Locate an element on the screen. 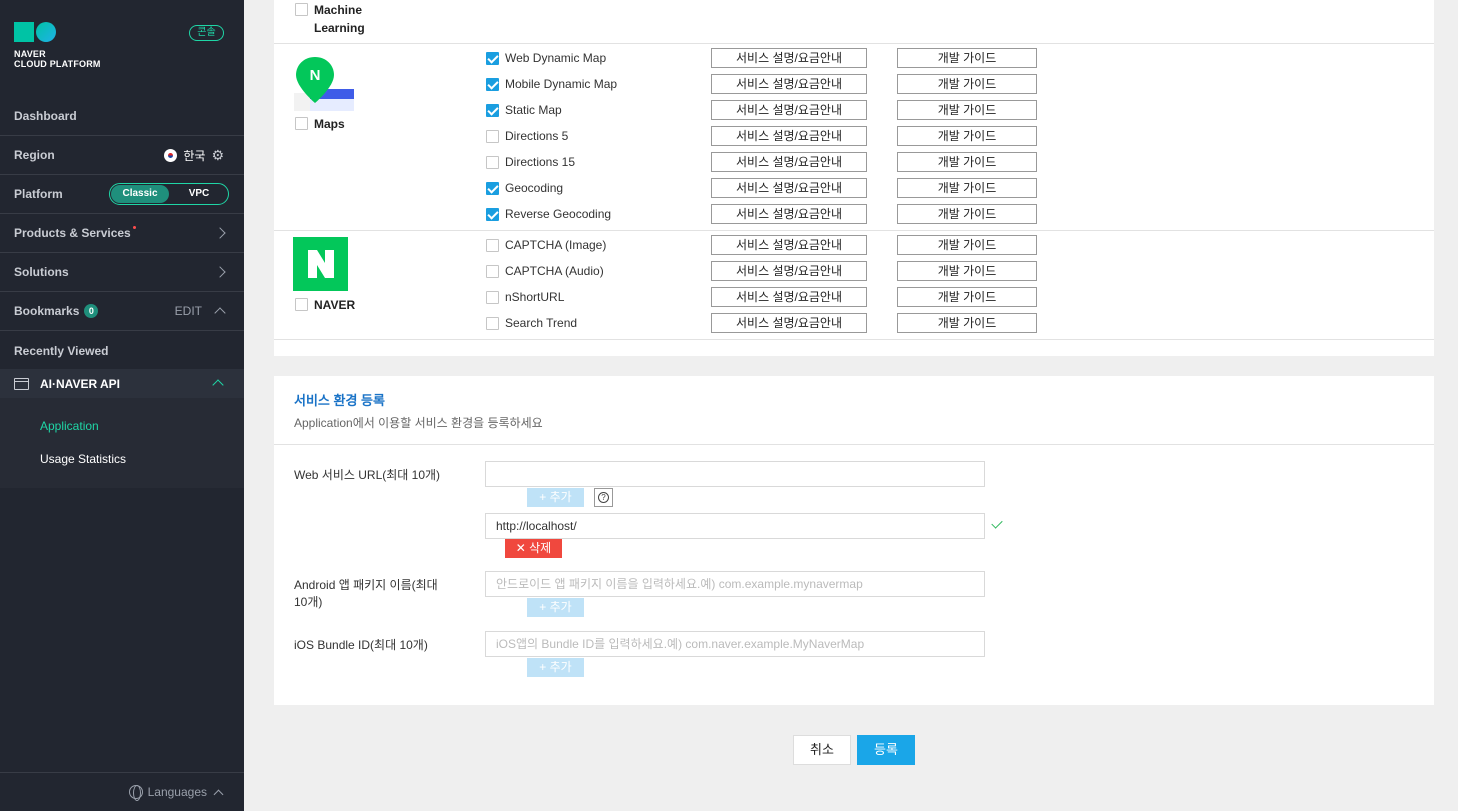 The height and width of the screenshot is (811, 1458). chevron-up-icon is located at coordinates (220, 313).